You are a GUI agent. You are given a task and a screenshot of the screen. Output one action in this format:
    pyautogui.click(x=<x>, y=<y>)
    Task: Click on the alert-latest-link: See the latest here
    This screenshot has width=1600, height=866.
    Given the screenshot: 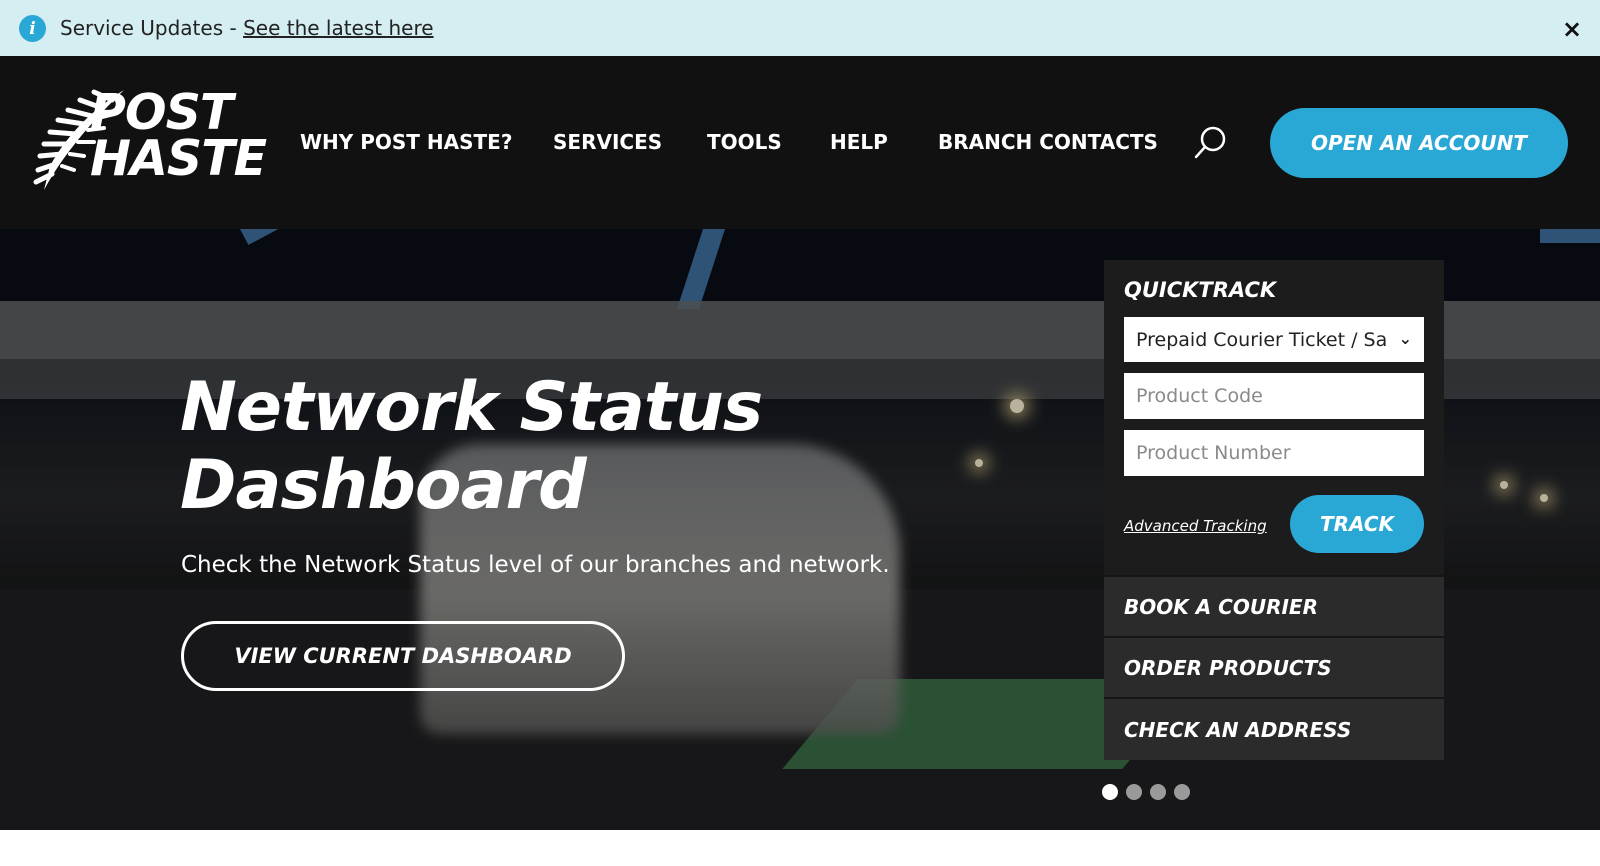 What is the action you would take?
    pyautogui.click(x=338, y=28)
    